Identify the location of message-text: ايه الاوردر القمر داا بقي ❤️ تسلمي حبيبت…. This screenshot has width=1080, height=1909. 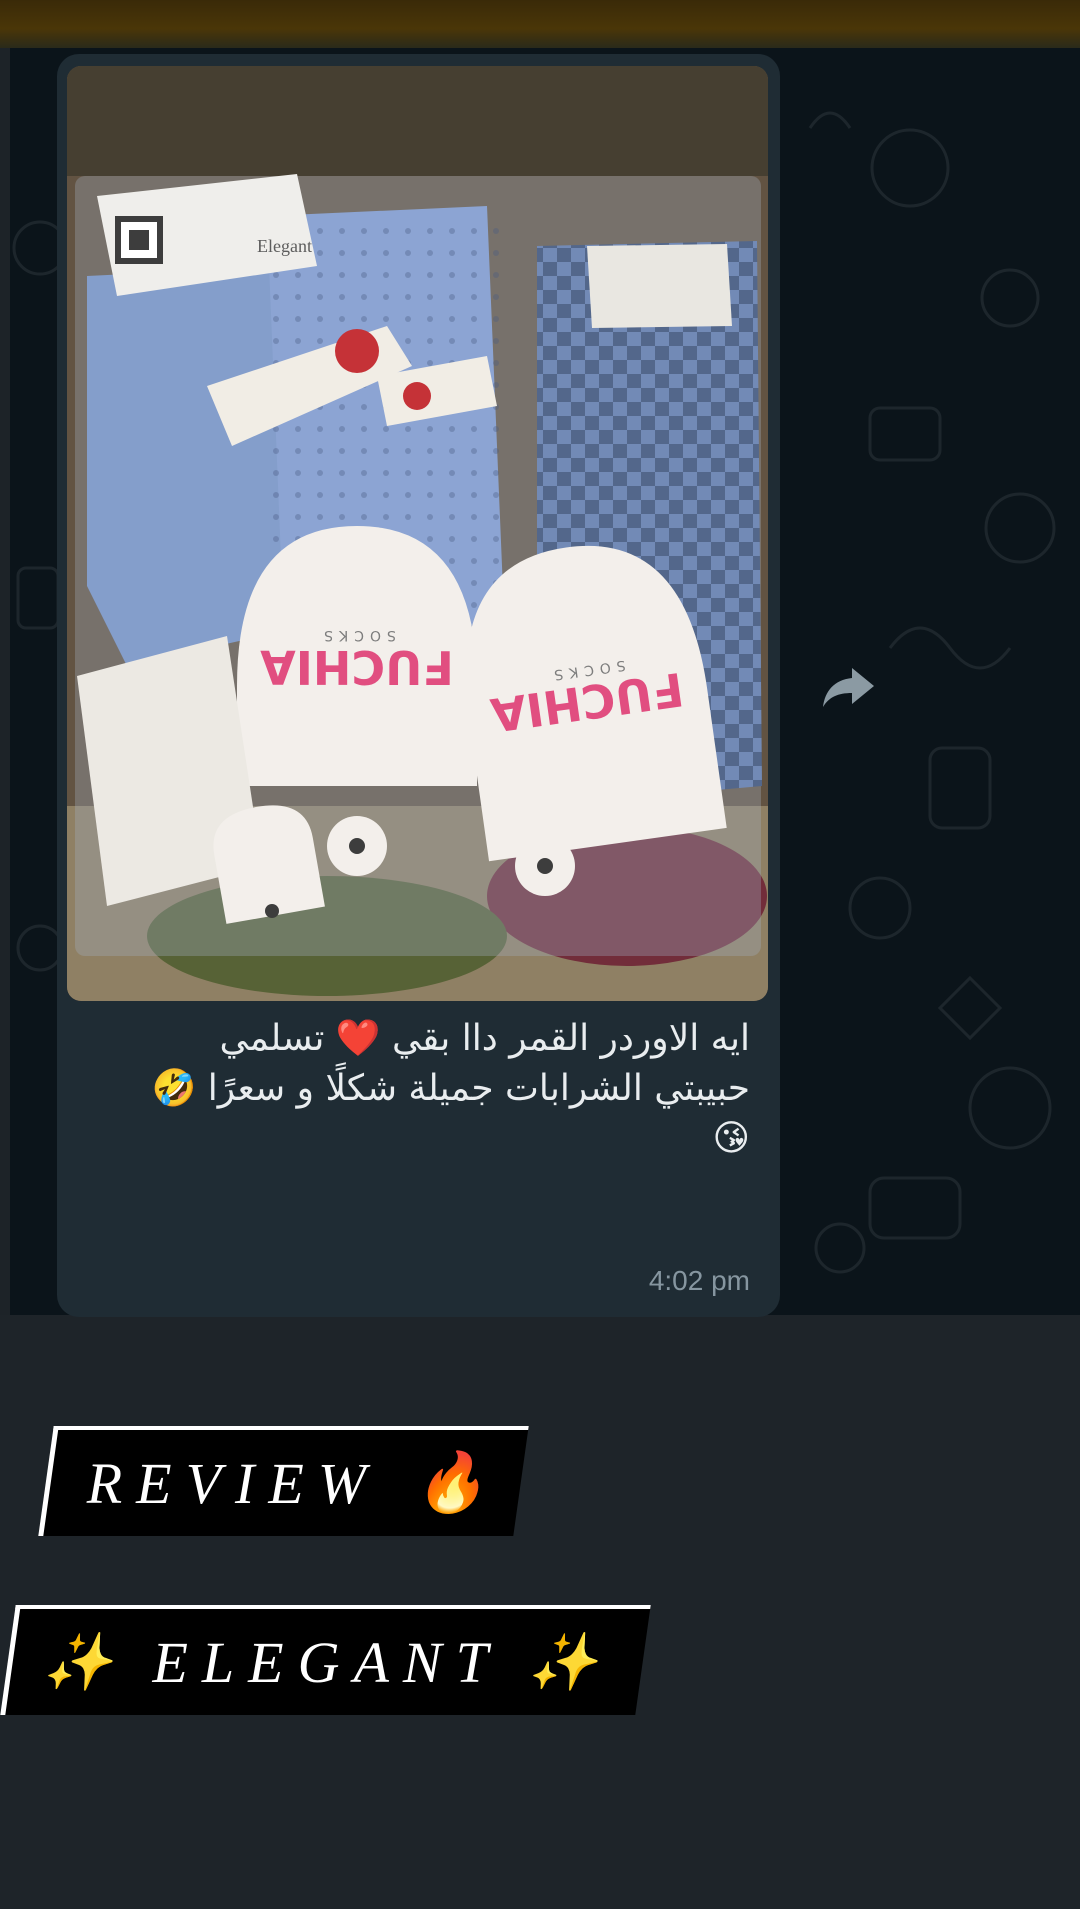
(415, 1089).